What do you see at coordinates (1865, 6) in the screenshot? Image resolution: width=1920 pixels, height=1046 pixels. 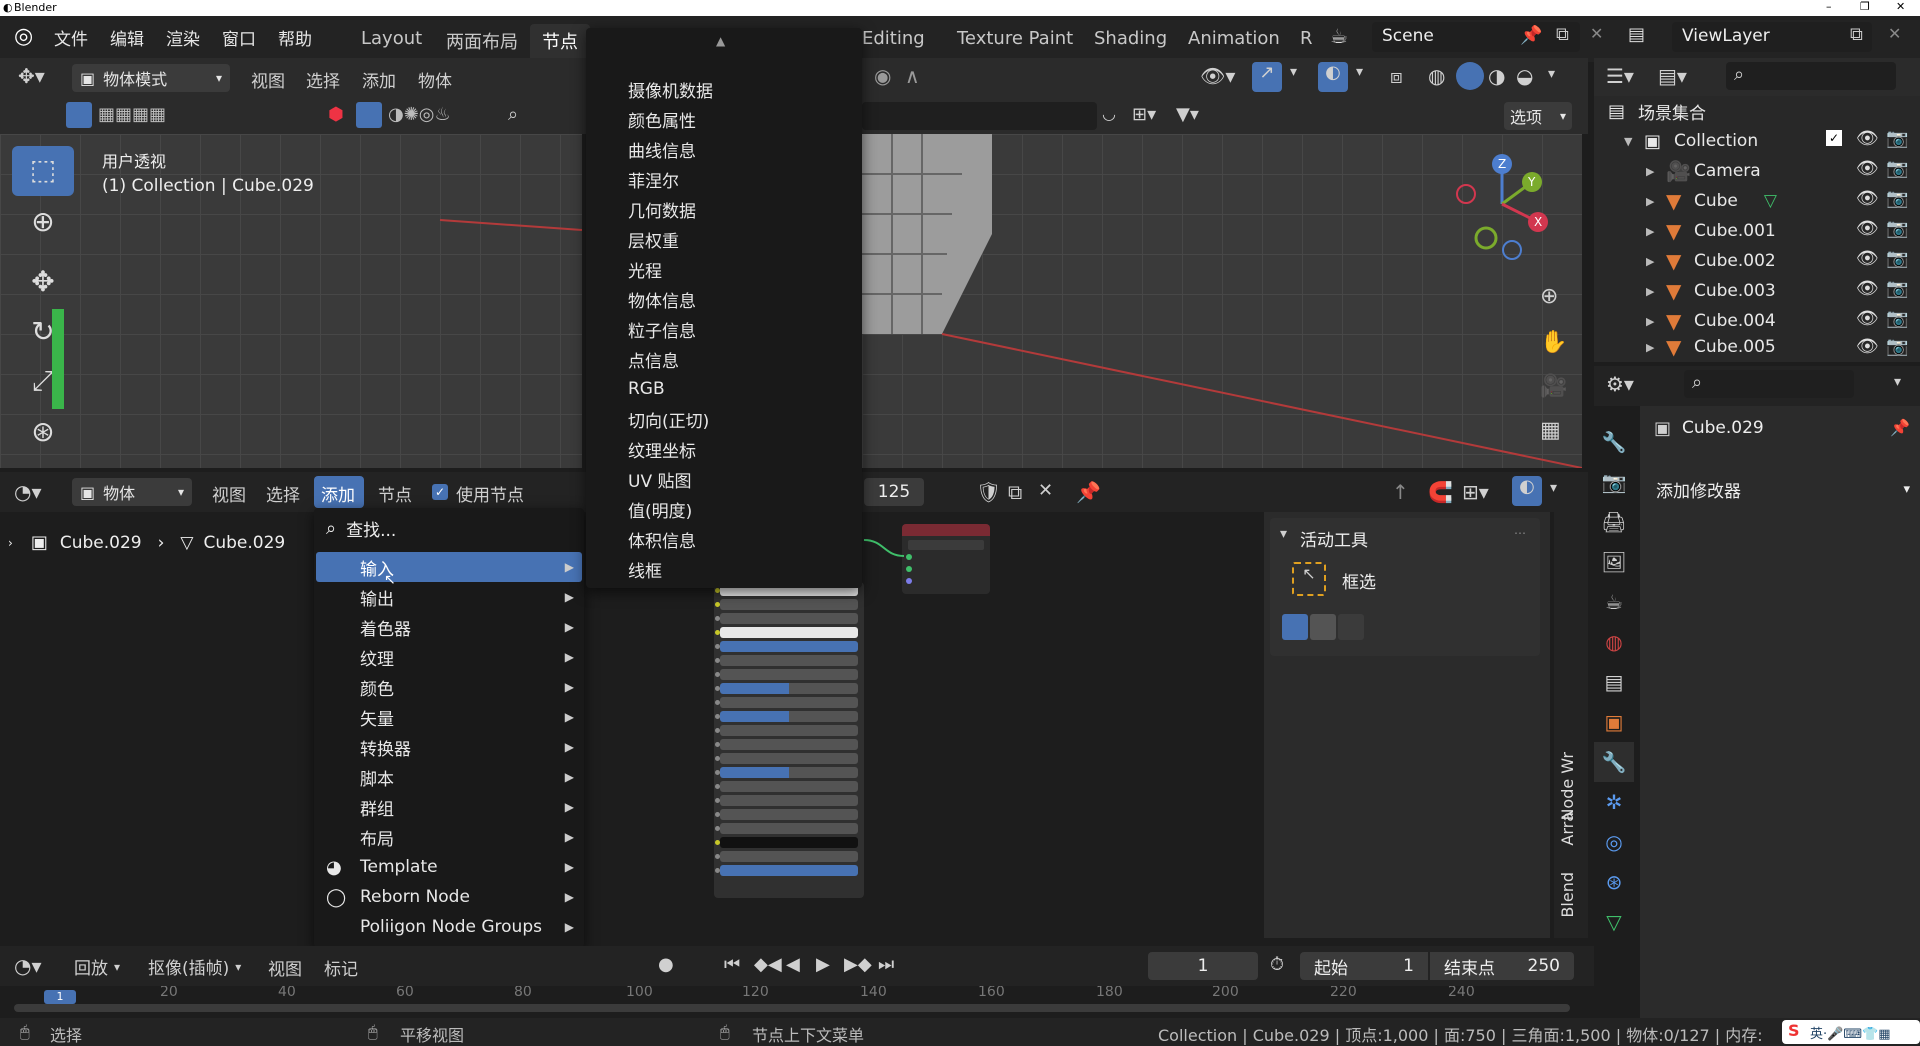 I see `restore-icon: ❐` at bounding box center [1865, 6].